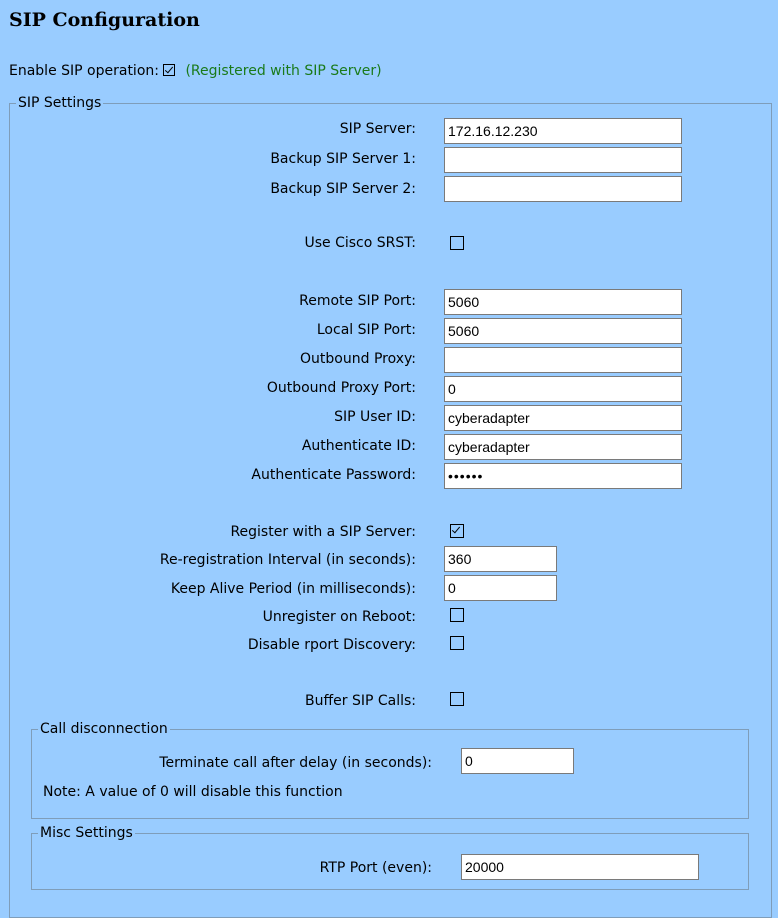 The height and width of the screenshot is (918, 778). What do you see at coordinates (343, 159) in the screenshot?
I see `backup-sip-server-1-label: Backup SIP Server 1:` at bounding box center [343, 159].